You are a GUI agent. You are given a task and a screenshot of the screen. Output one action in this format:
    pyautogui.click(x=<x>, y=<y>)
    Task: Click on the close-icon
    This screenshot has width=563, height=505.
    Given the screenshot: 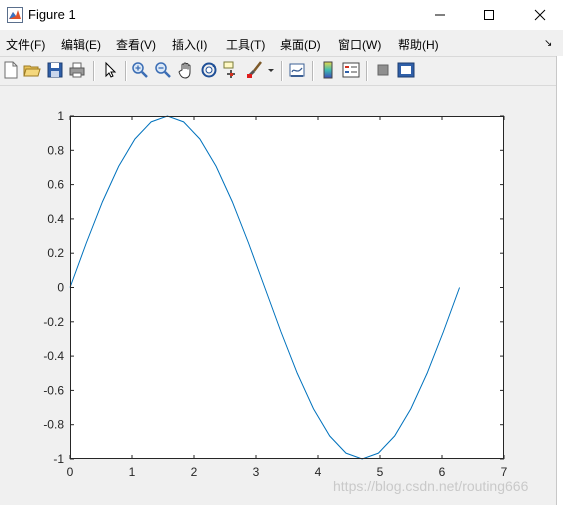 What is the action you would take?
    pyautogui.click(x=540, y=15)
    